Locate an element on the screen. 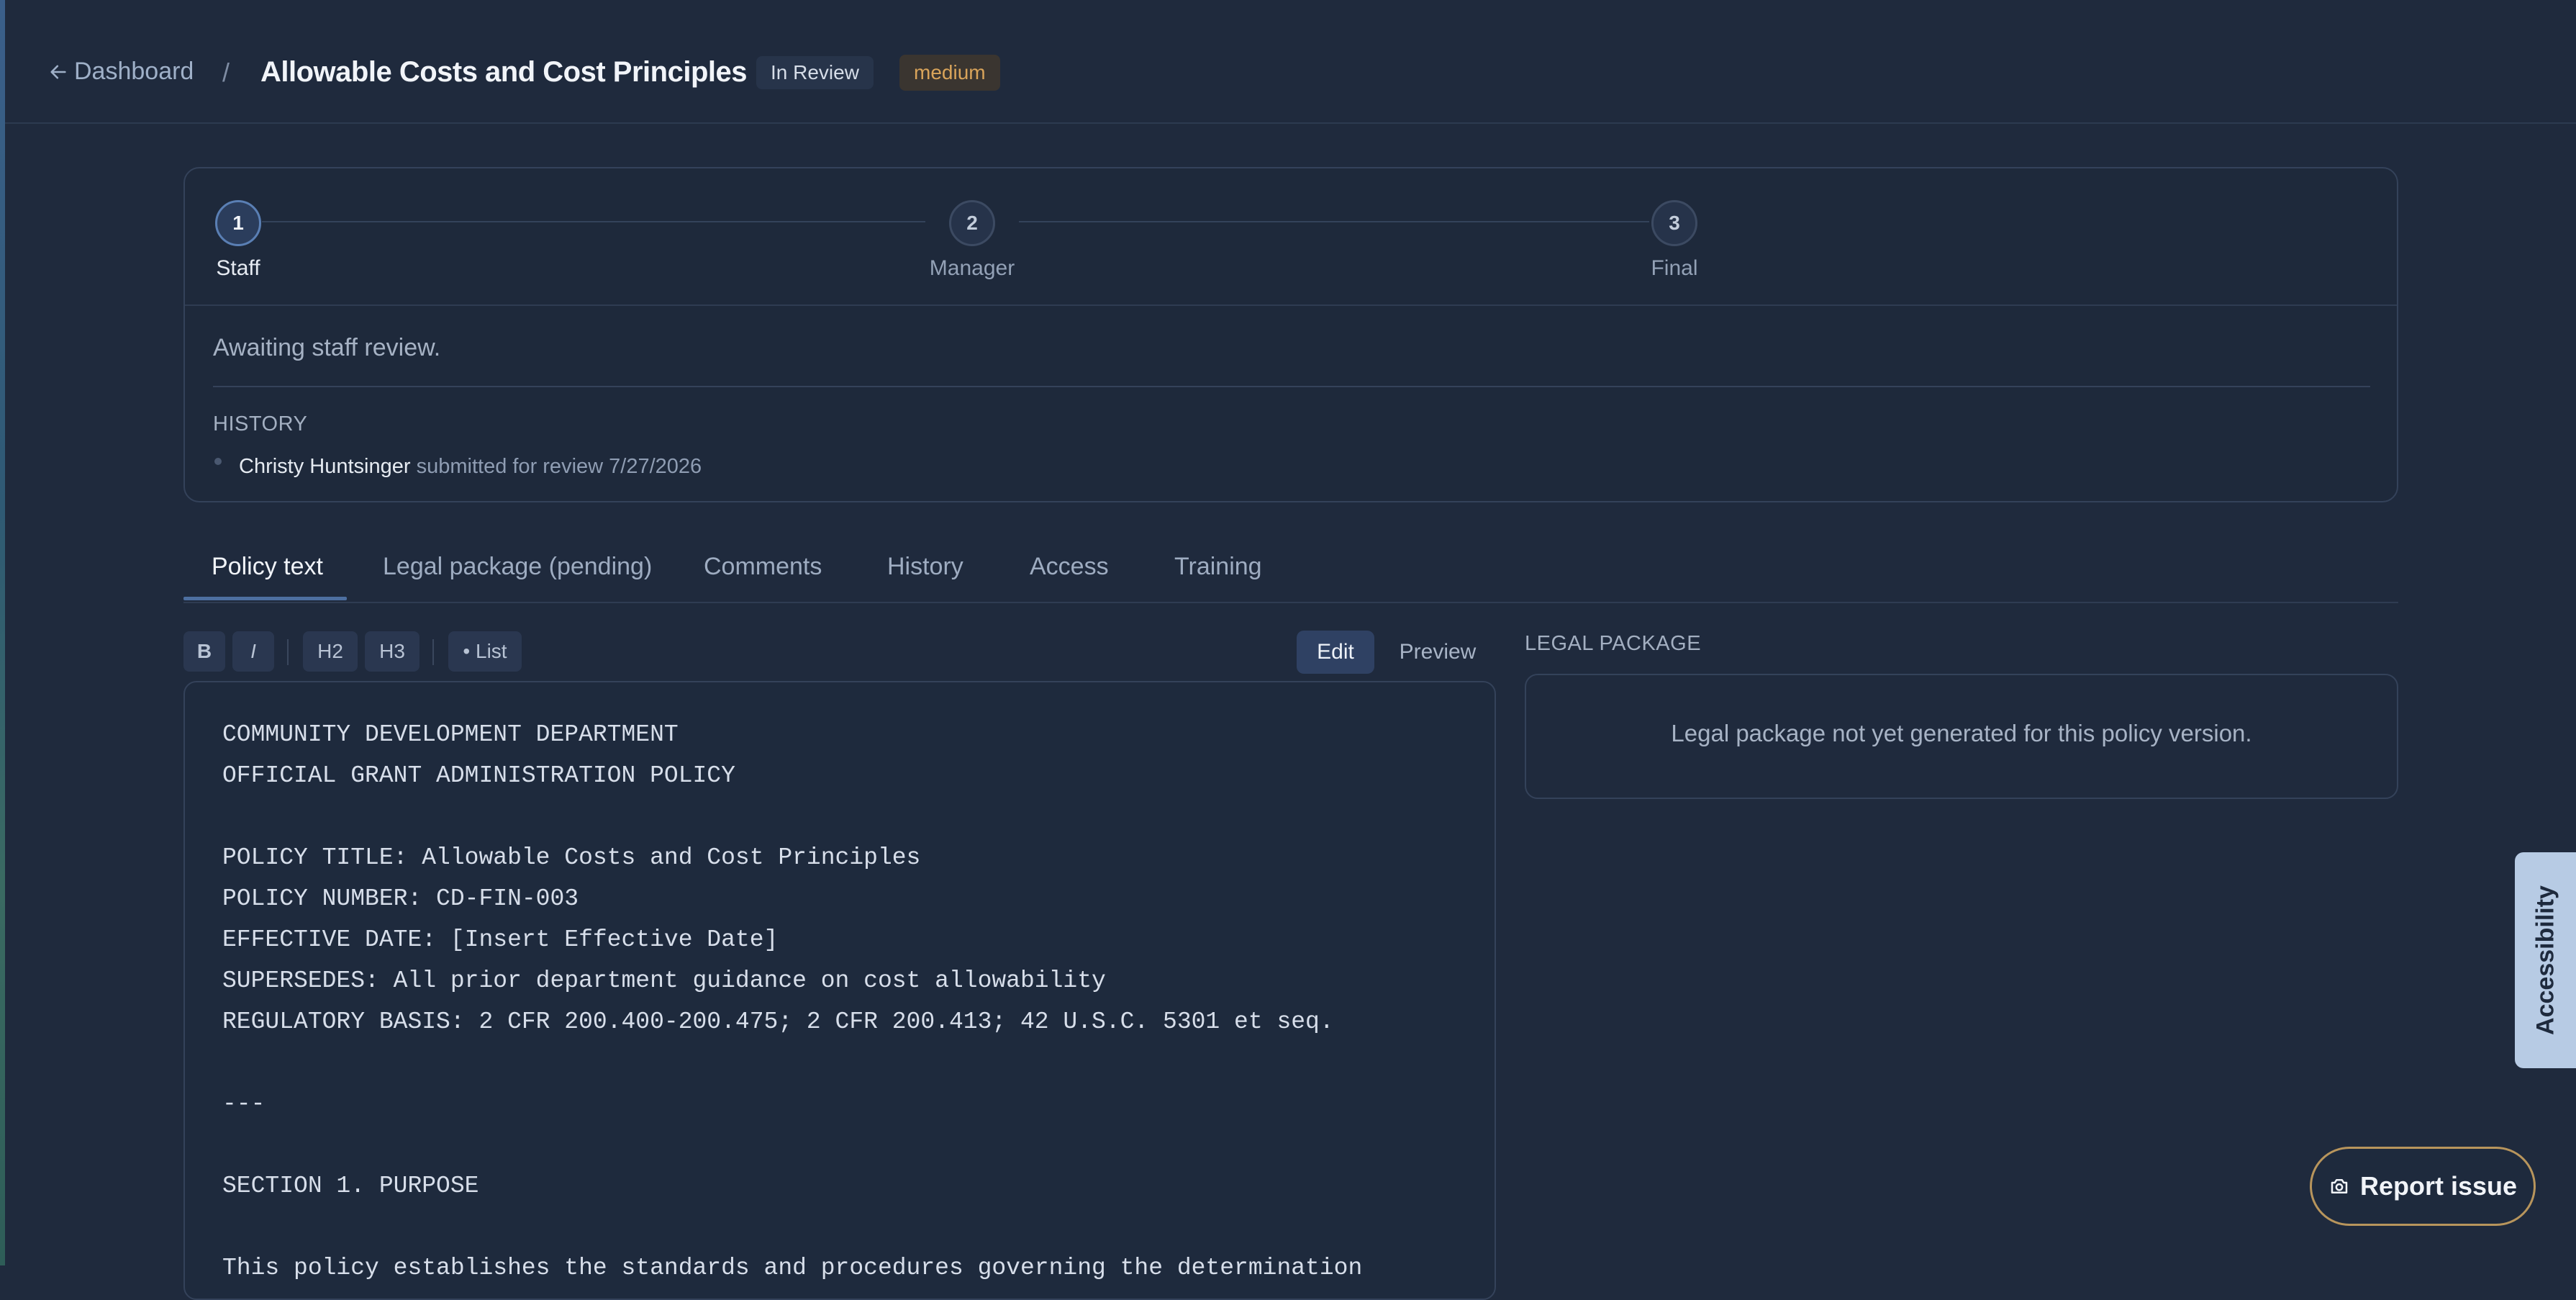 This screenshot has width=2576, height=1300. h2-button: H2 is located at coordinates (330, 651).